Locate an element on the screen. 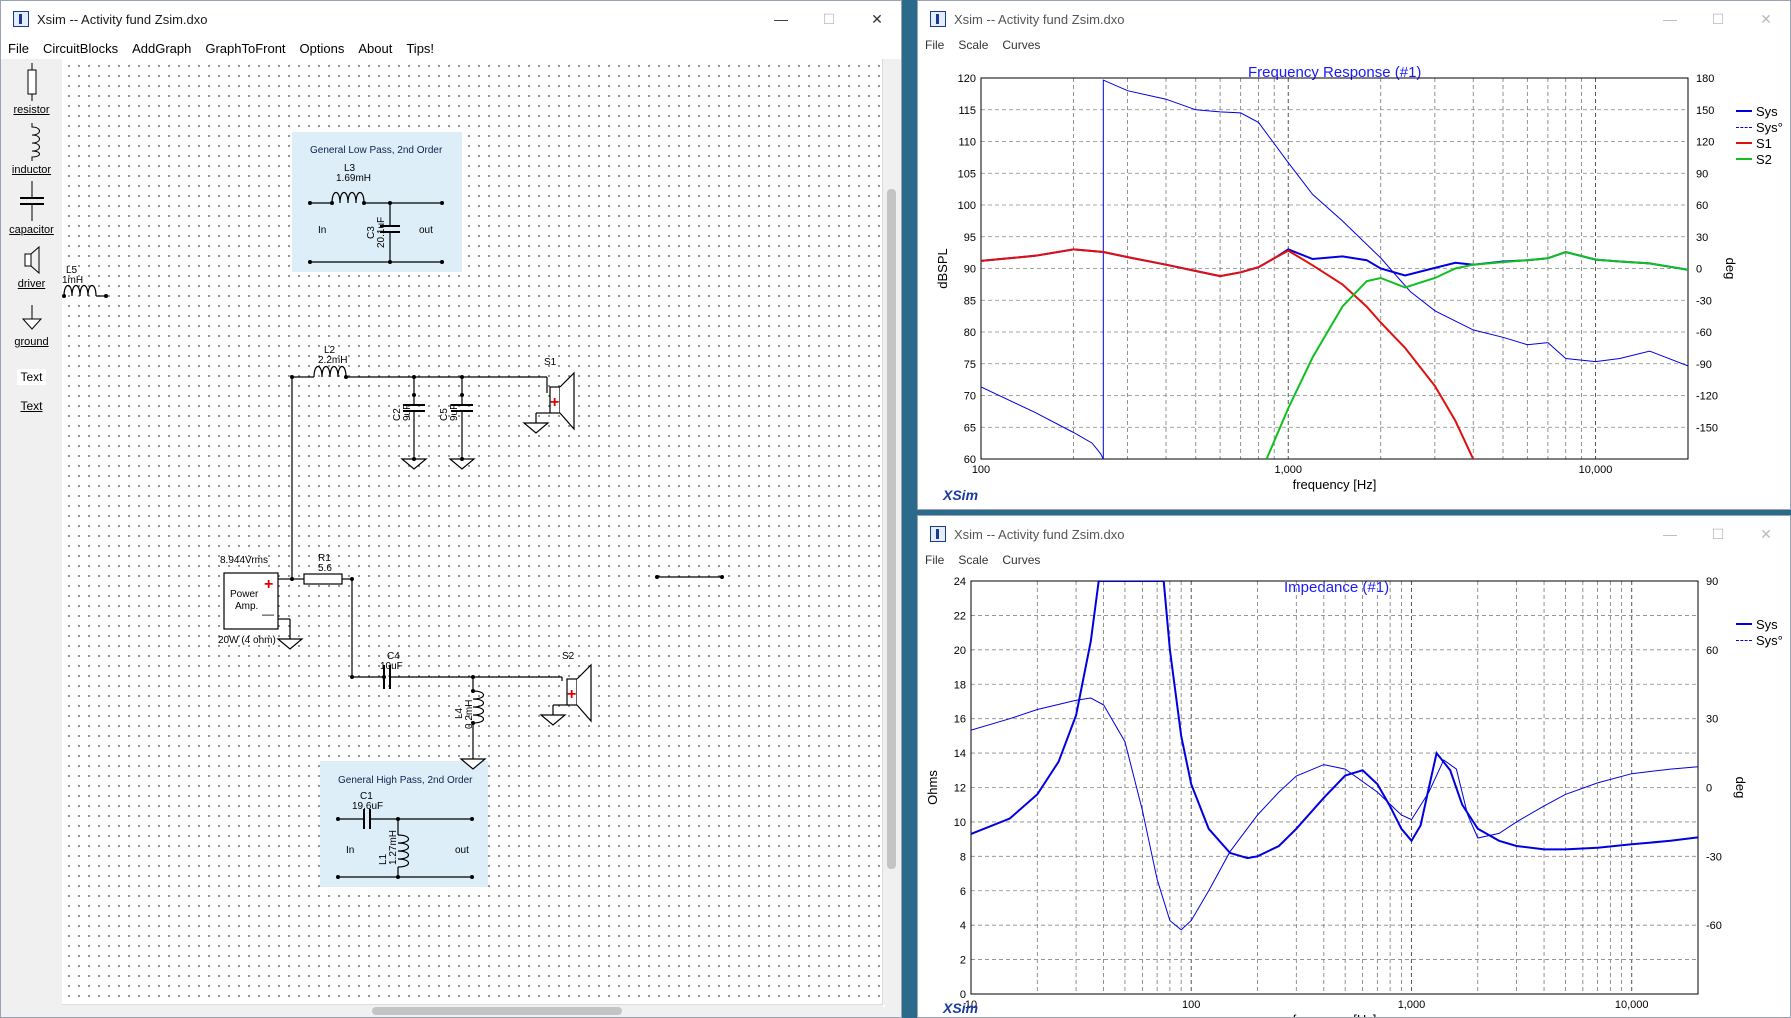 The image size is (1791, 1018). canvas-horizontal-scrollbar is located at coordinates (472, 1010).